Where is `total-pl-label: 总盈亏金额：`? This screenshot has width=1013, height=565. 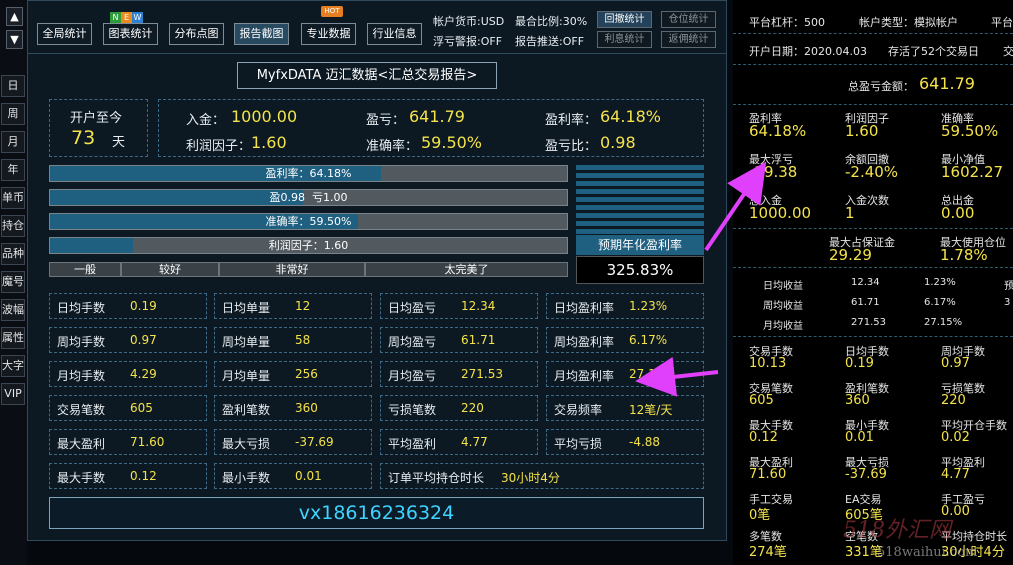
total-pl-label: 总盈亏金额： is located at coordinates (881, 86).